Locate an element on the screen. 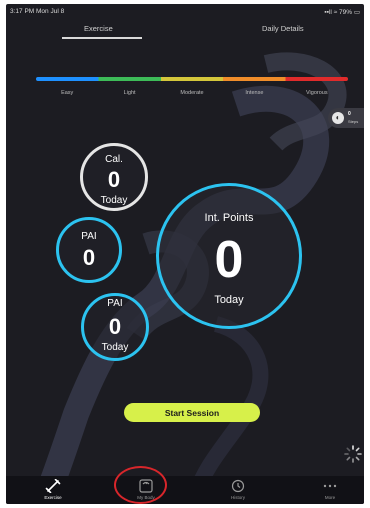  intensity-points-ring: Int. Points 0 Today is located at coordinates (229, 256).